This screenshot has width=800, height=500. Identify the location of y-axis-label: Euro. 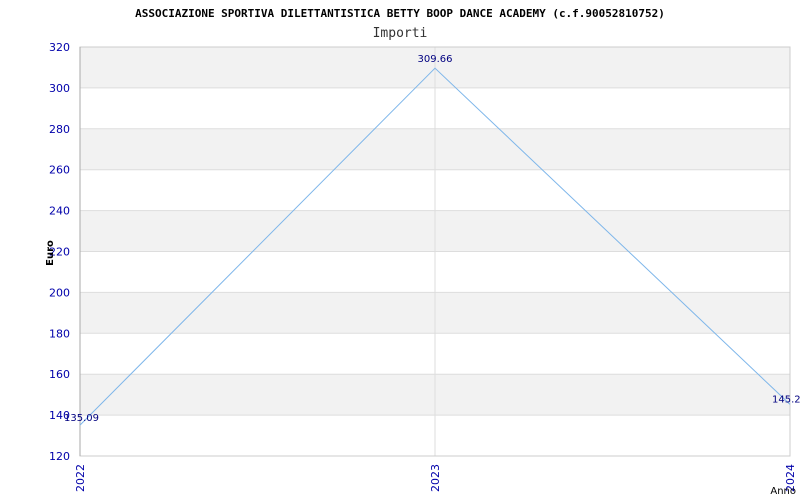
(50, 253).